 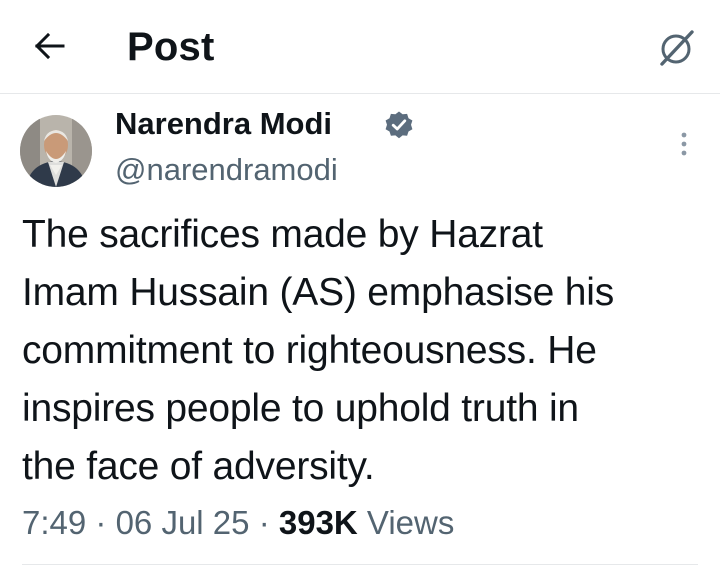 I want to click on divider, so click(x=360, y=564).